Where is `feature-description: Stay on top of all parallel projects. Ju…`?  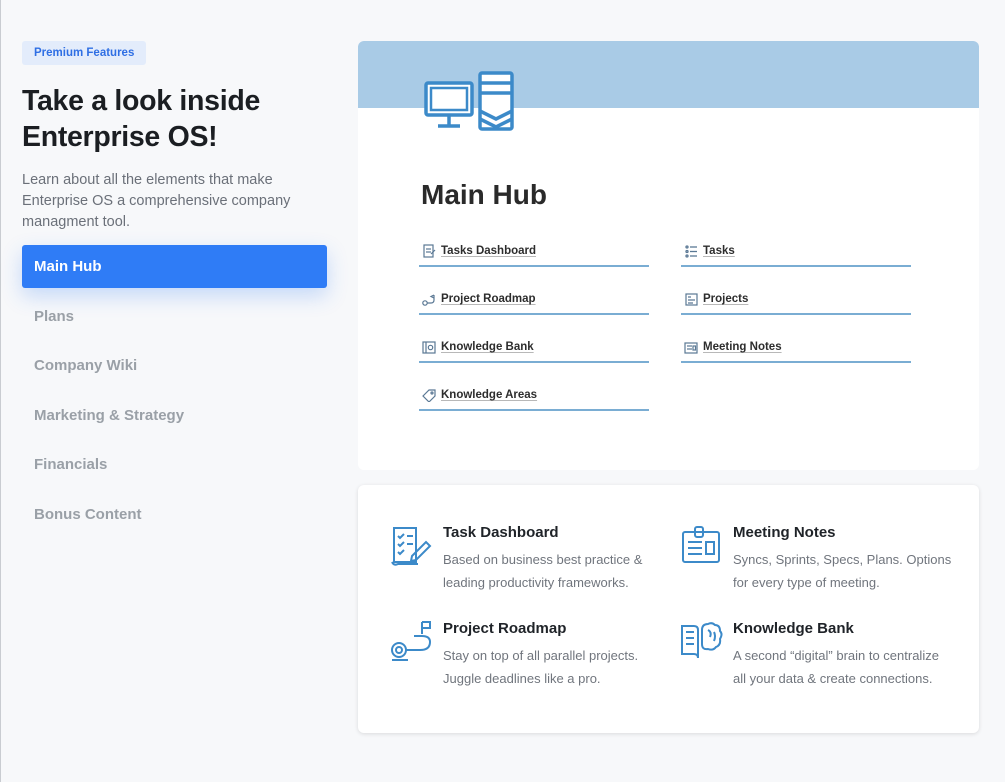 feature-description: Stay on top of all parallel projects. Ju… is located at coordinates (541, 667).